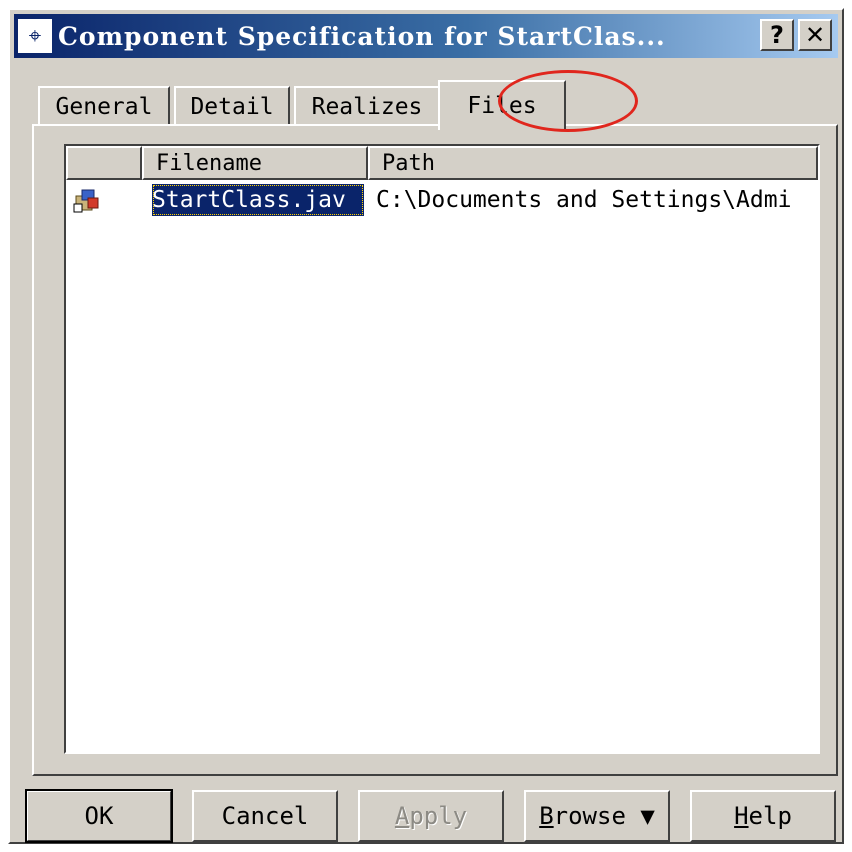  What do you see at coordinates (265, 816) in the screenshot?
I see `cancel-button: Cancel` at bounding box center [265, 816].